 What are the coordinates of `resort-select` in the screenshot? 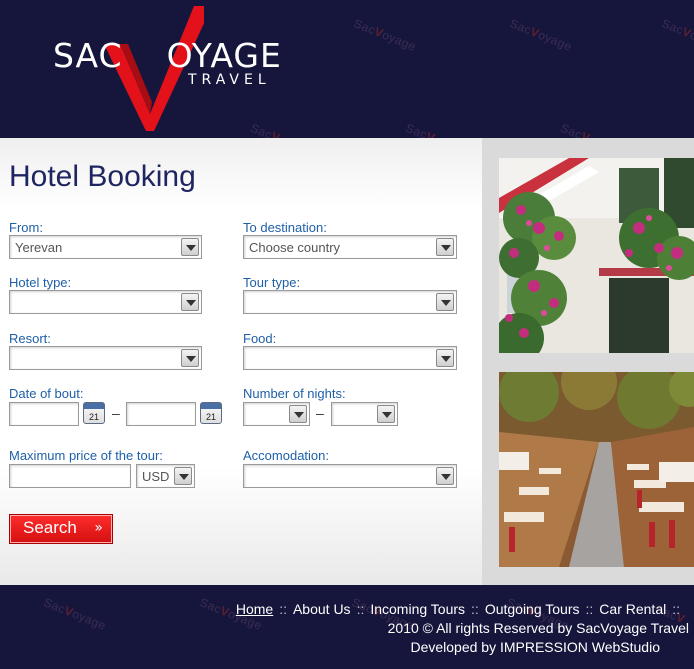 It's located at (105, 358).